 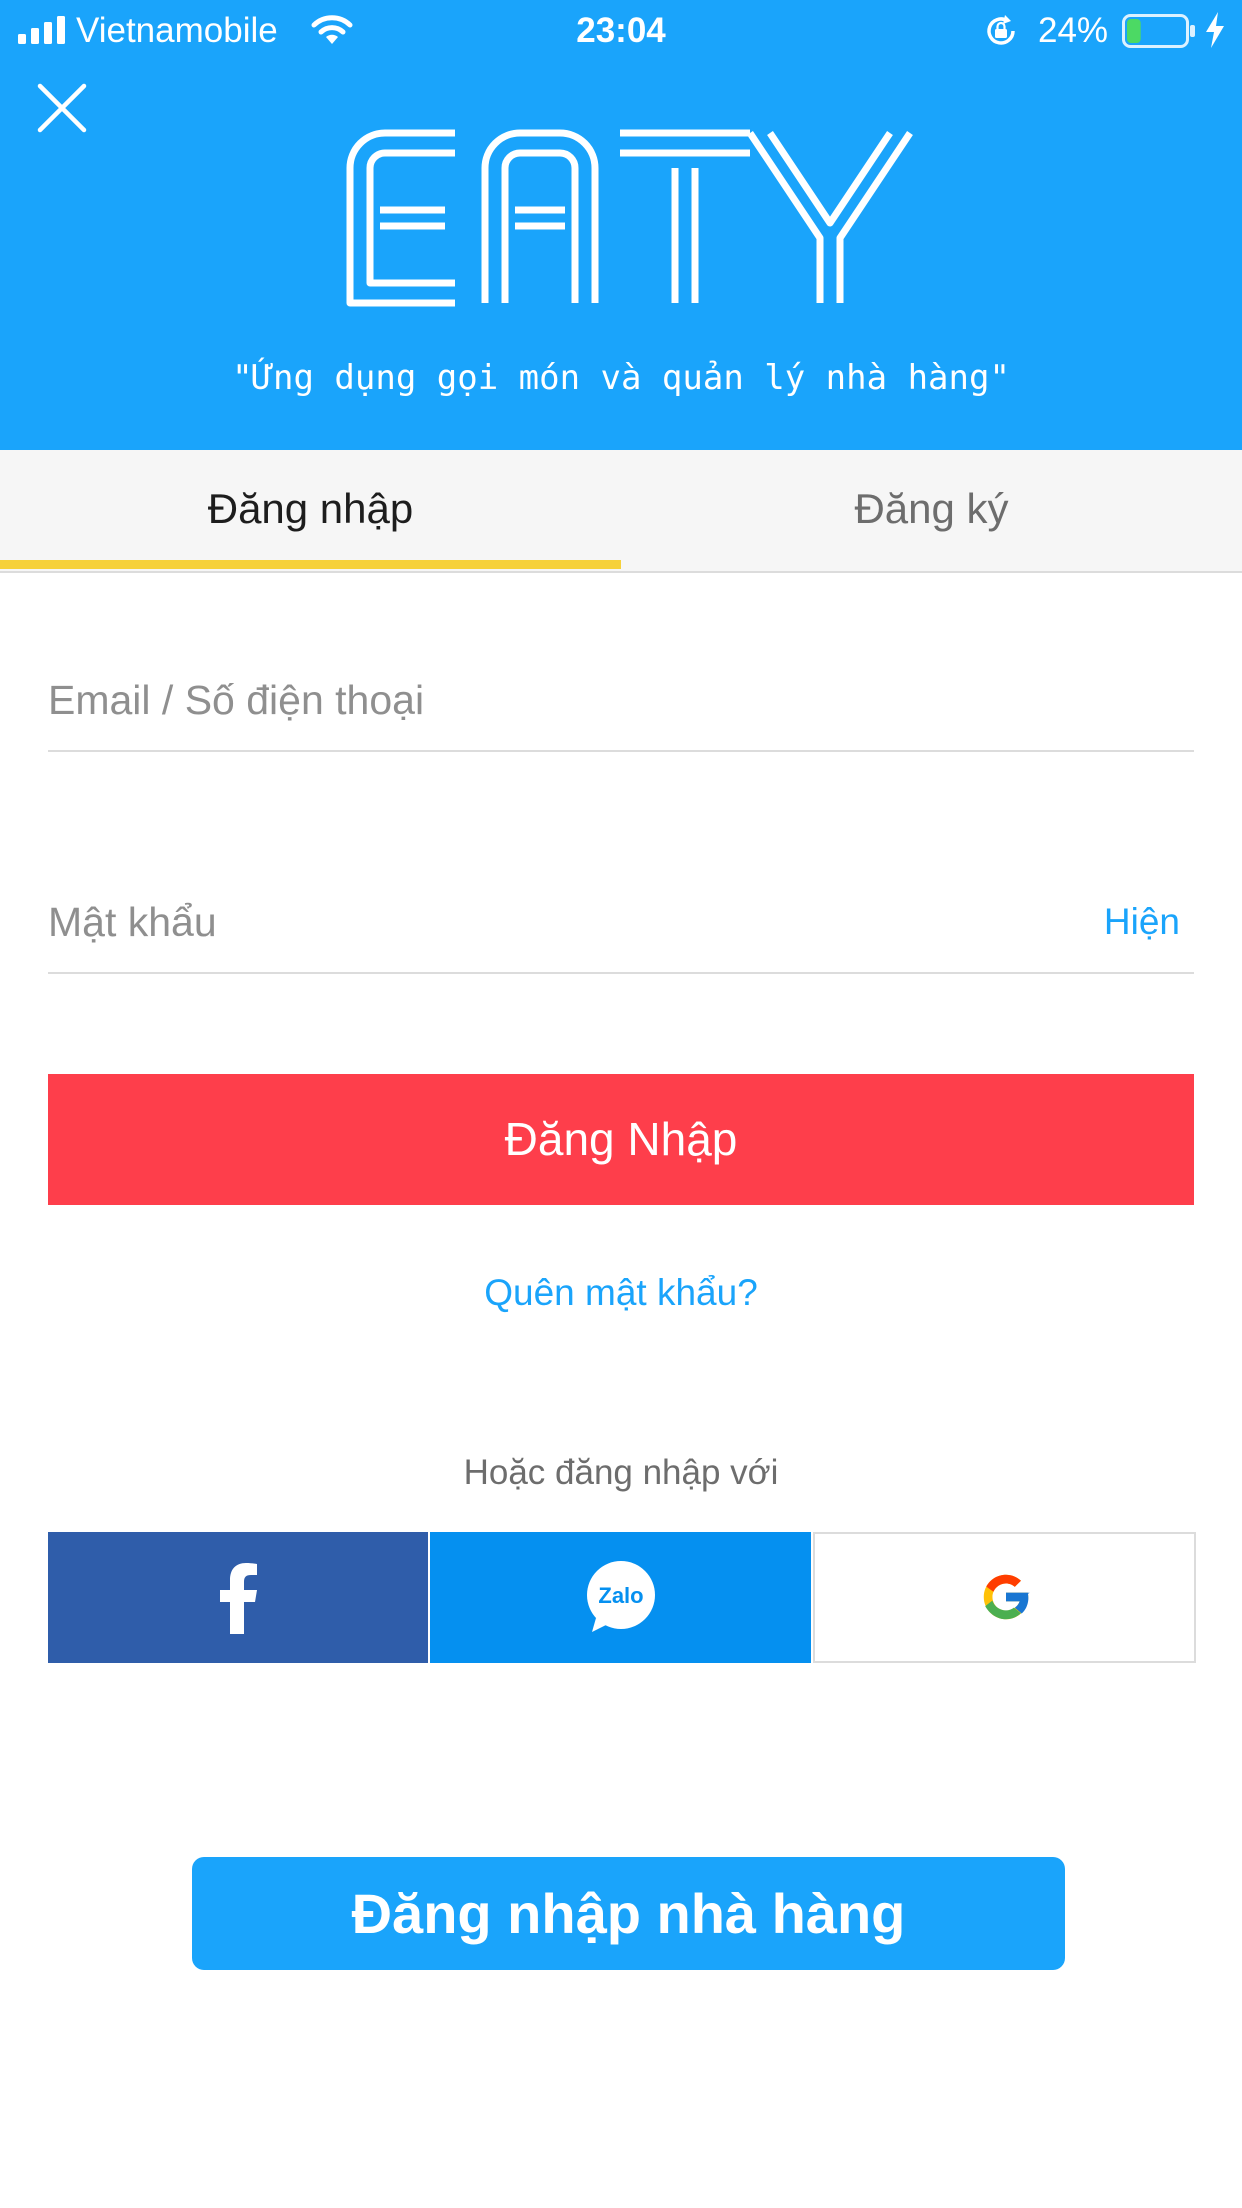 I want to click on restaurant-login-button: Đăng nhập nhà hàng, so click(x=628, y=1913).